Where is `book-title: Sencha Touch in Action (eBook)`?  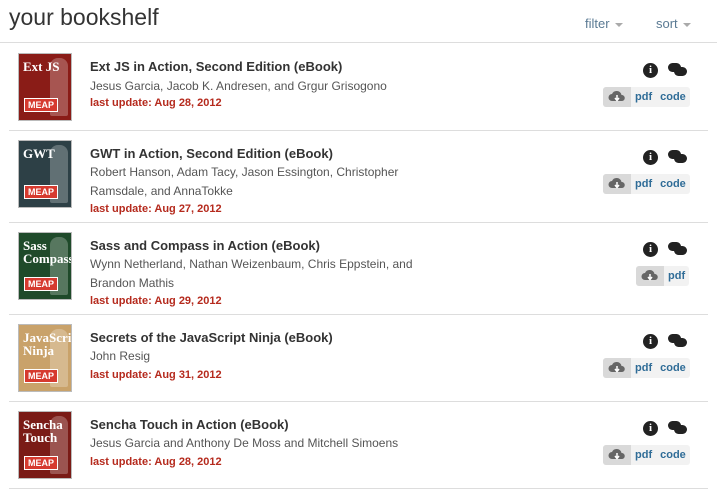
book-title: Sencha Touch in Action (eBook) is located at coordinates (189, 424).